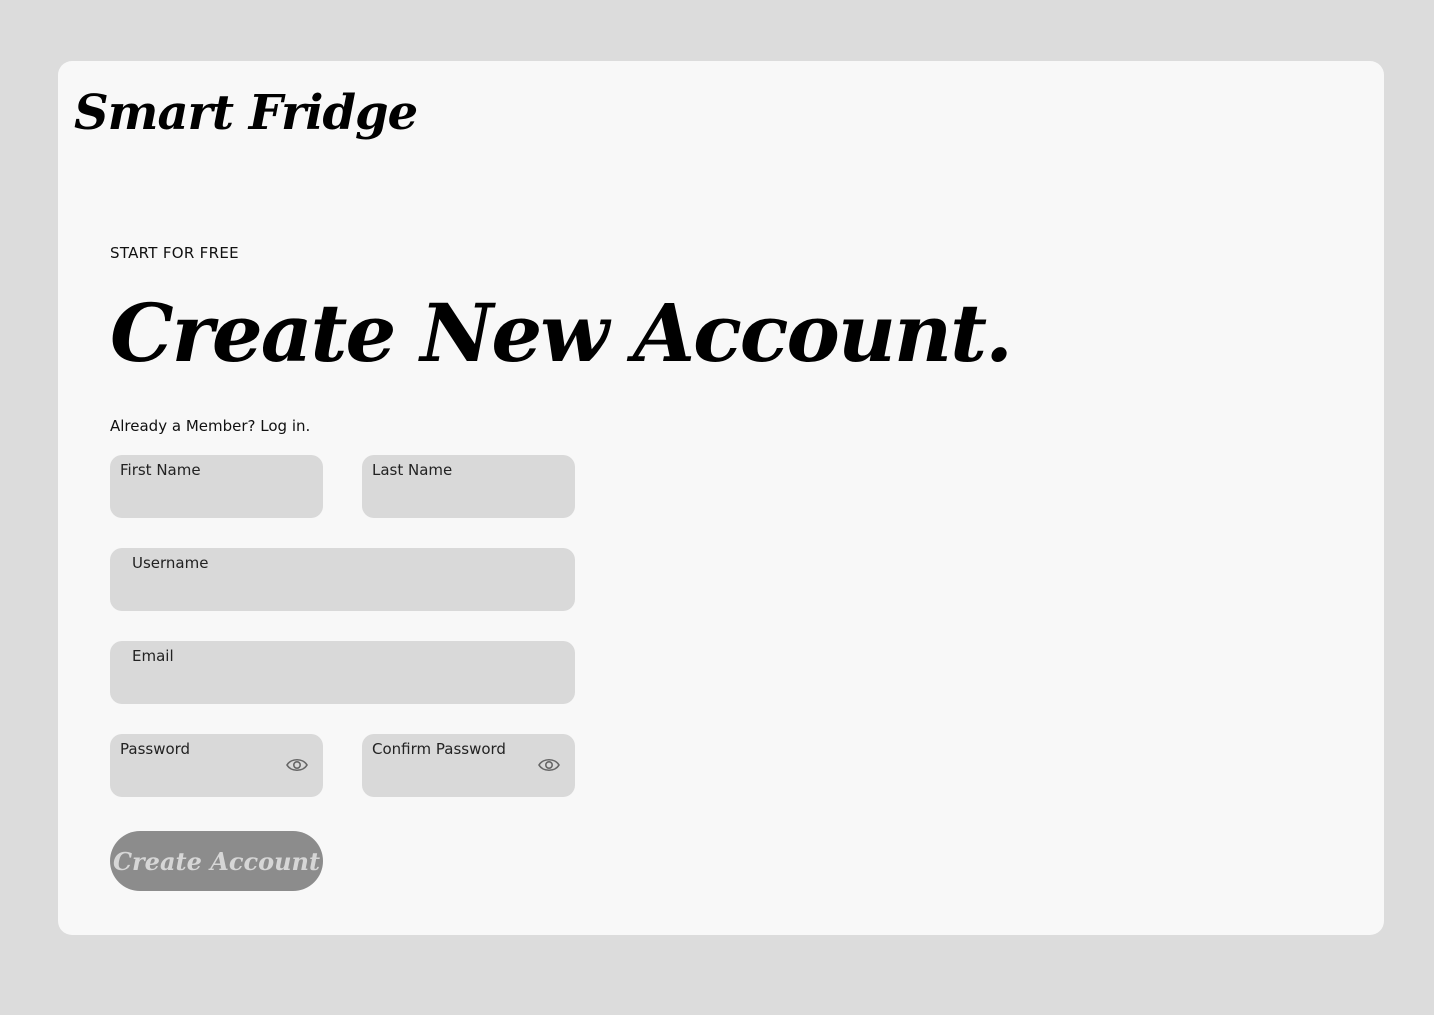  Describe the element at coordinates (201, 778) in the screenshot. I see `password-input` at that location.